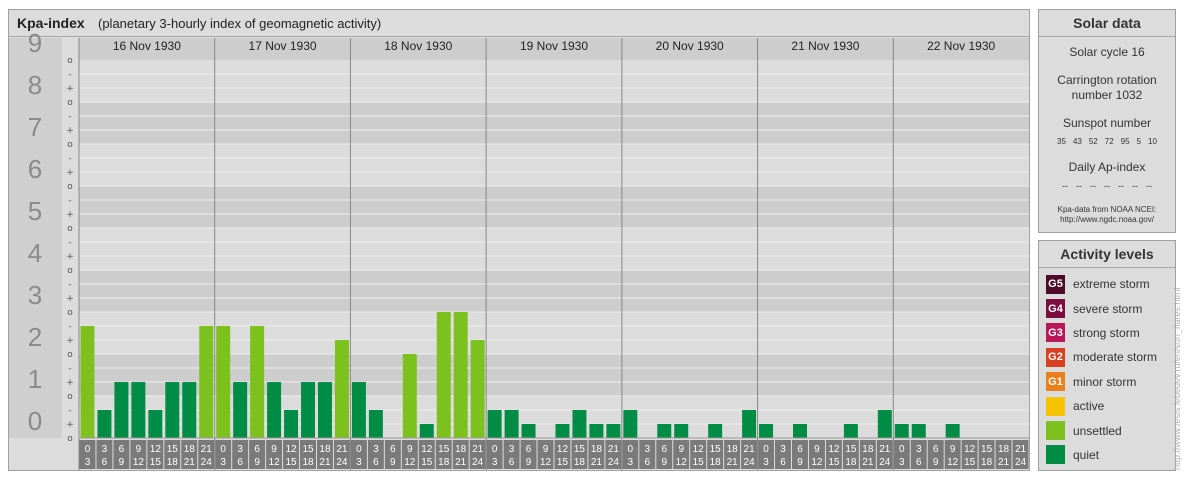 This screenshot has width=1184, height=480. Describe the element at coordinates (1115, 357) in the screenshot. I see `activity-level-label: moderate storm` at that location.